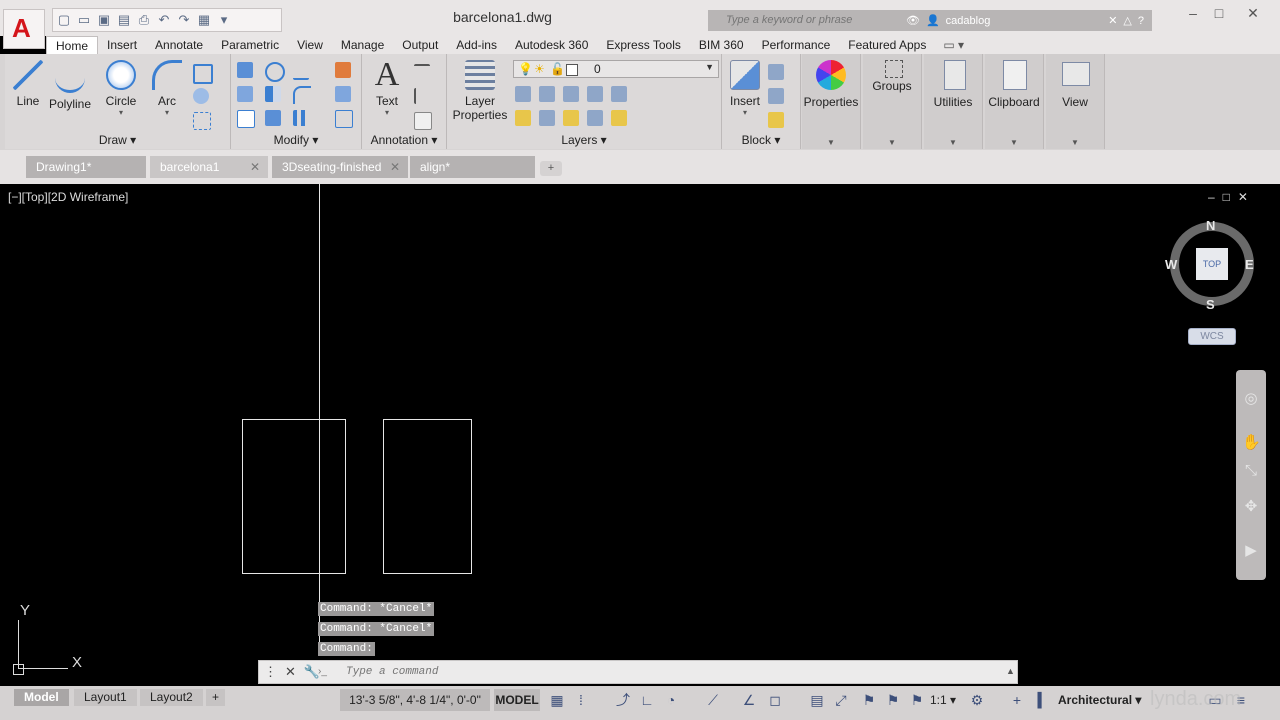 The width and height of the screenshot is (1280, 720). What do you see at coordinates (340, 167) in the screenshot?
I see `file-tab-3dseating-finished: 3Dseating-finished ✕` at bounding box center [340, 167].